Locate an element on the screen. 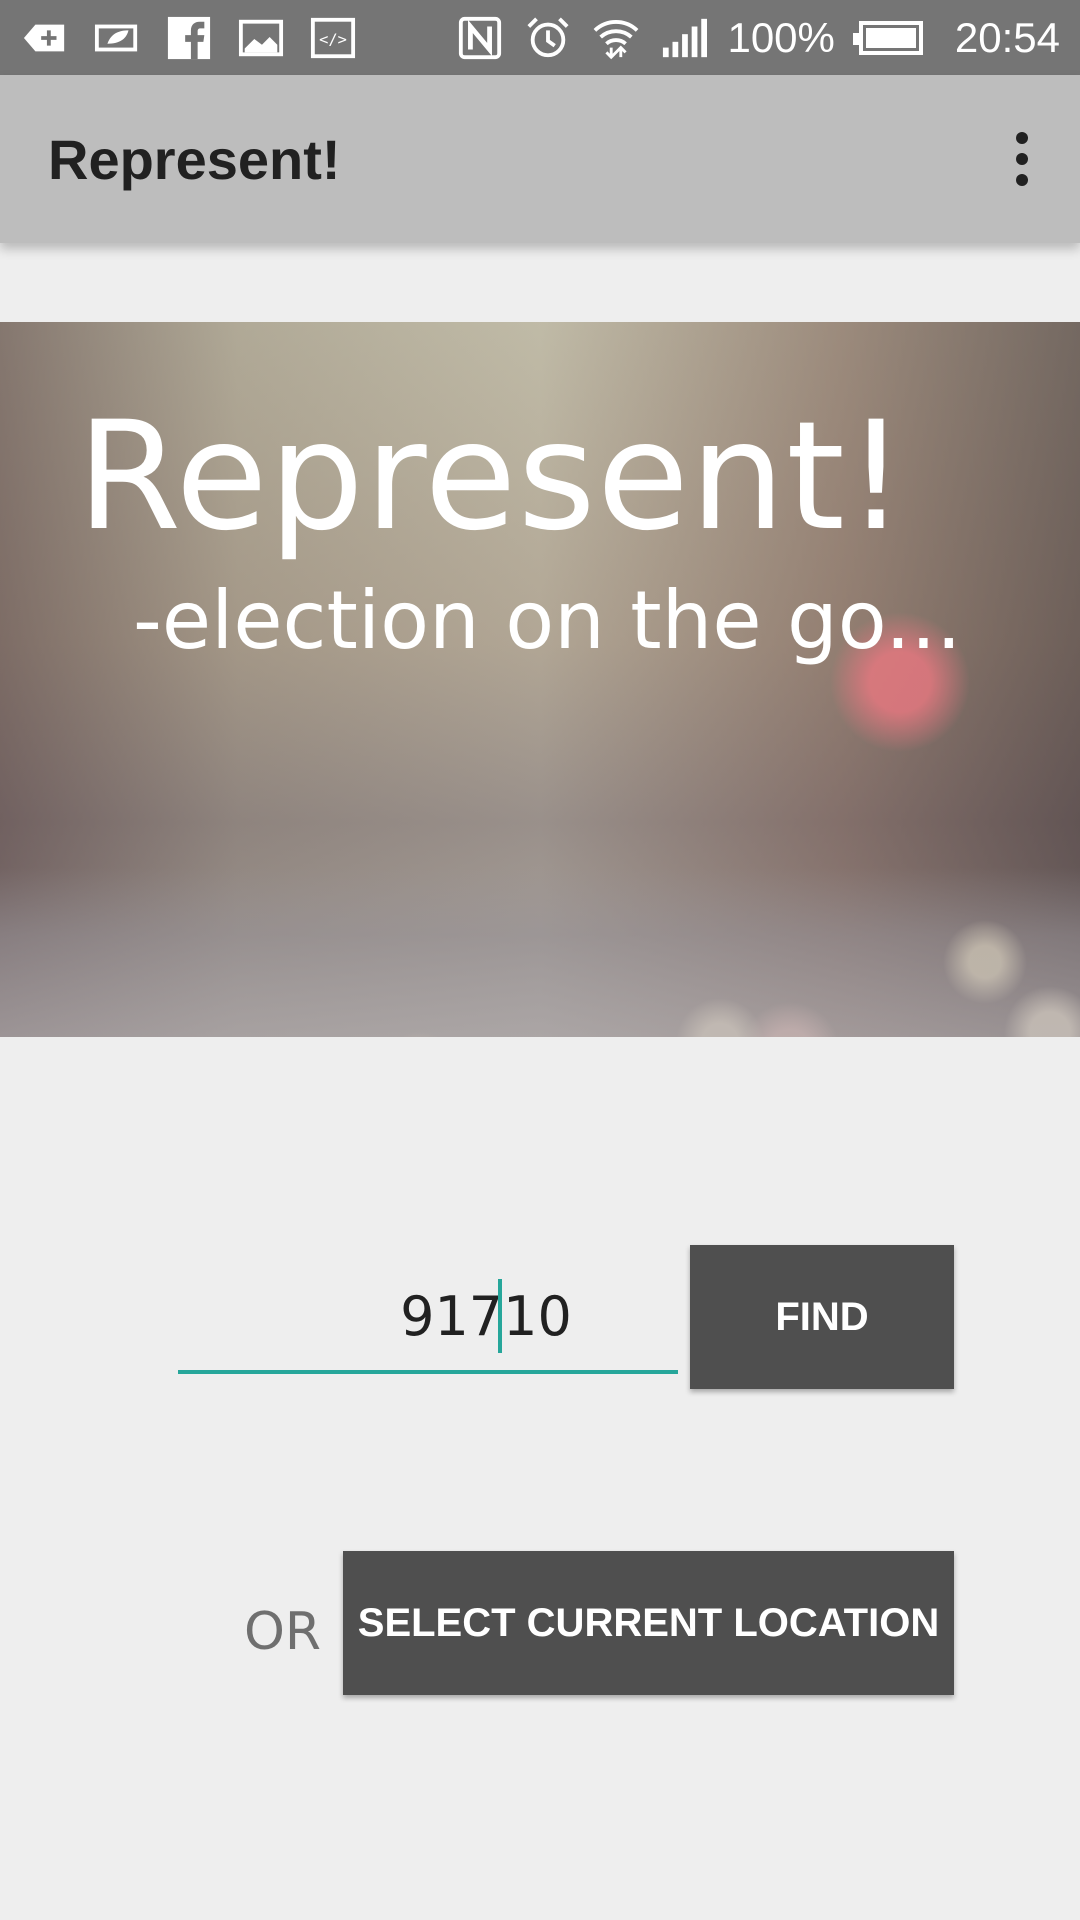  hero-title: Represent! is located at coordinates (492, 477).